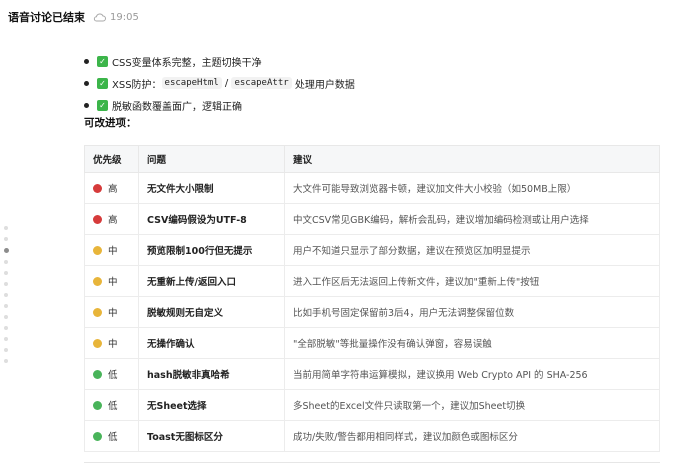 Image resolution: width=690 pixels, height=470 pixels. I want to click on issue-cell: 无文件大小限制, so click(211, 188).